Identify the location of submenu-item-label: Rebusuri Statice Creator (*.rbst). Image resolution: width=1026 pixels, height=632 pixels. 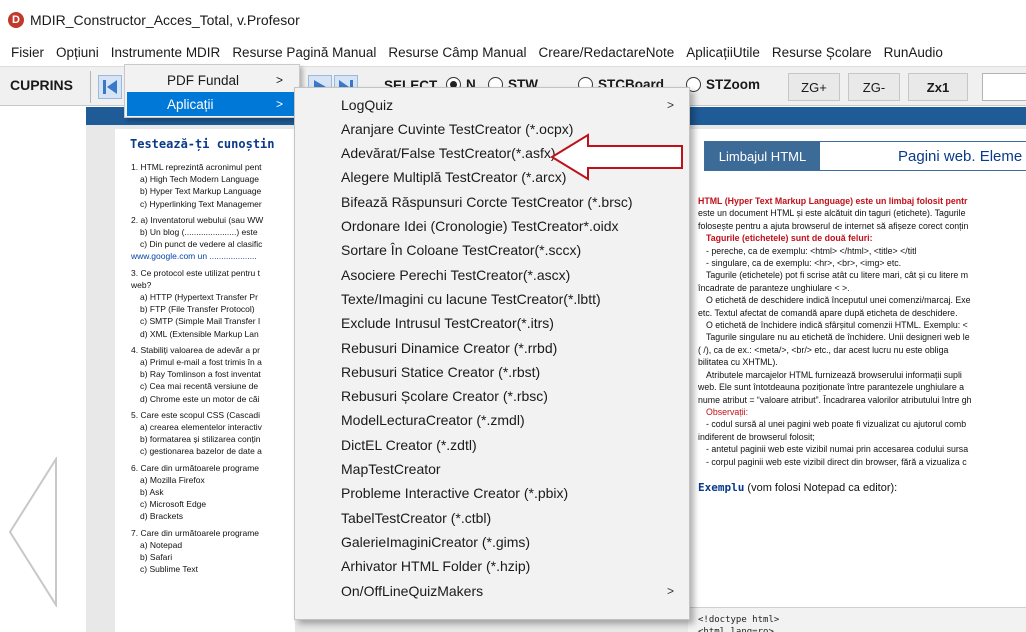
(441, 371).